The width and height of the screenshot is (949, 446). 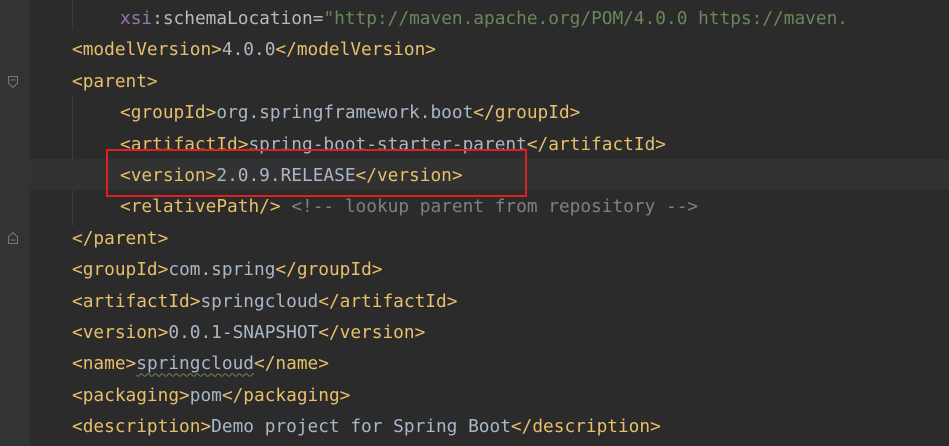 What do you see at coordinates (495, 207) in the screenshot?
I see `code-token: <!-- lookup parent from repository -->` at bounding box center [495, 207].